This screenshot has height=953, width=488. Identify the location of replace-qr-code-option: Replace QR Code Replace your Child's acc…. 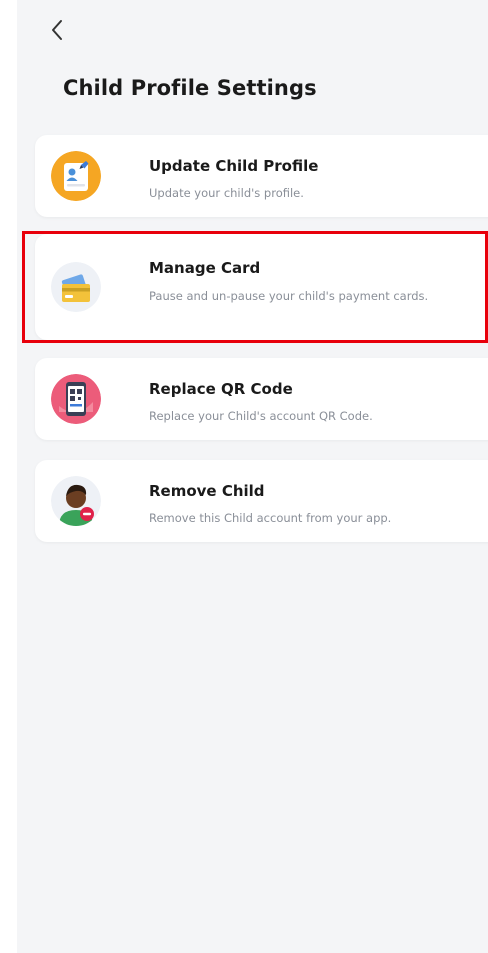
(261, 399).